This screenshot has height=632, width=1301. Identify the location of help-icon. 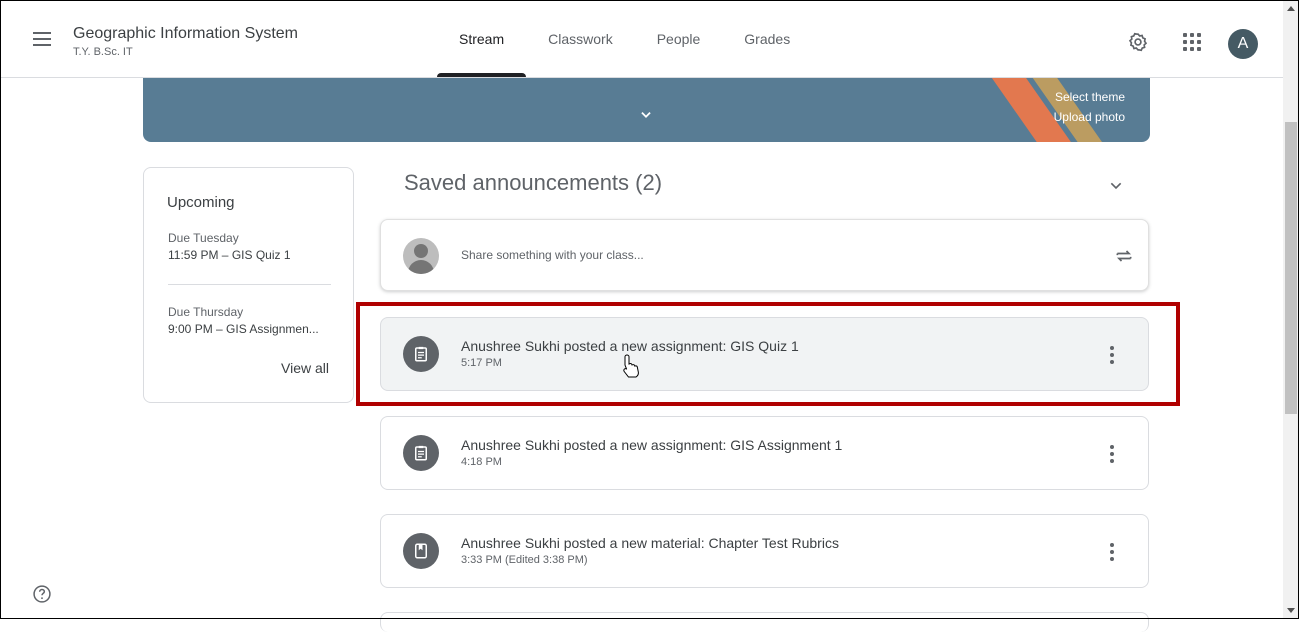
(42, 594).